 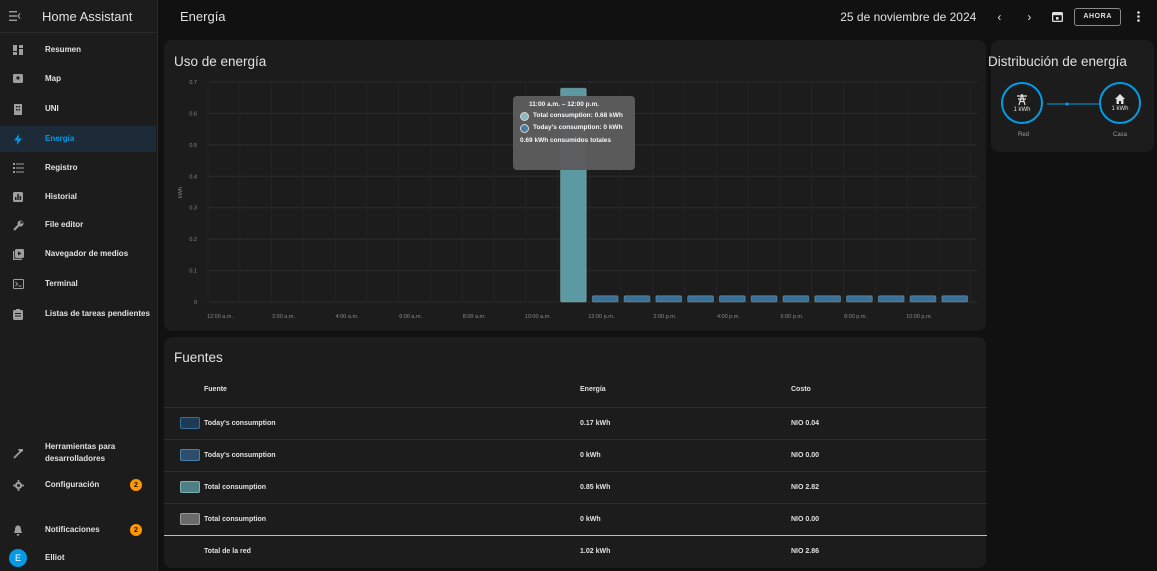 I want to click on now-button: AHORA, so click(x=1097, y=16).